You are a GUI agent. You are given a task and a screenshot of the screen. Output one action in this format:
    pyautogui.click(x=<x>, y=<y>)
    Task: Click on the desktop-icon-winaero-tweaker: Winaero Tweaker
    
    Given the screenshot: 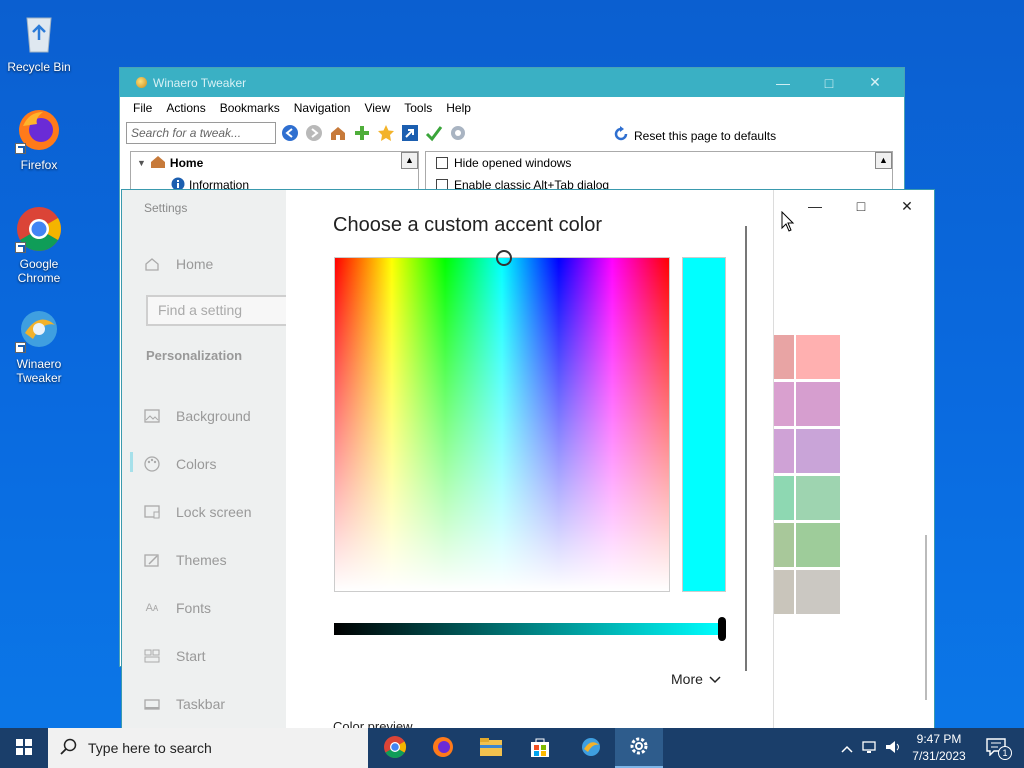 What is the action you would take?
    pyautogui.click(x=39, y=345)
    